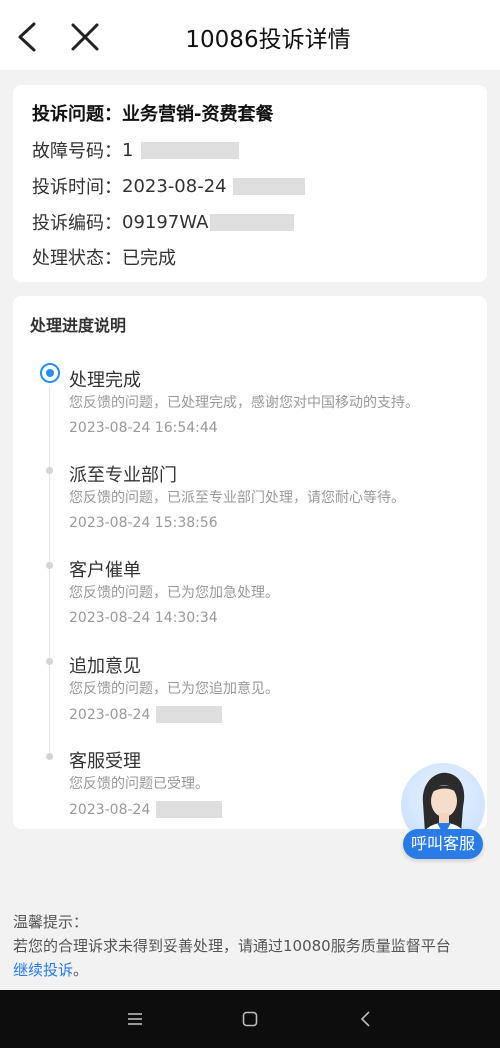 The height and width of the screenshot is (1048, 500). Describe the element at coordinates (143, 523) in the screenshot. I see `step-time: 2023-08-24 15:38:56` at that location.